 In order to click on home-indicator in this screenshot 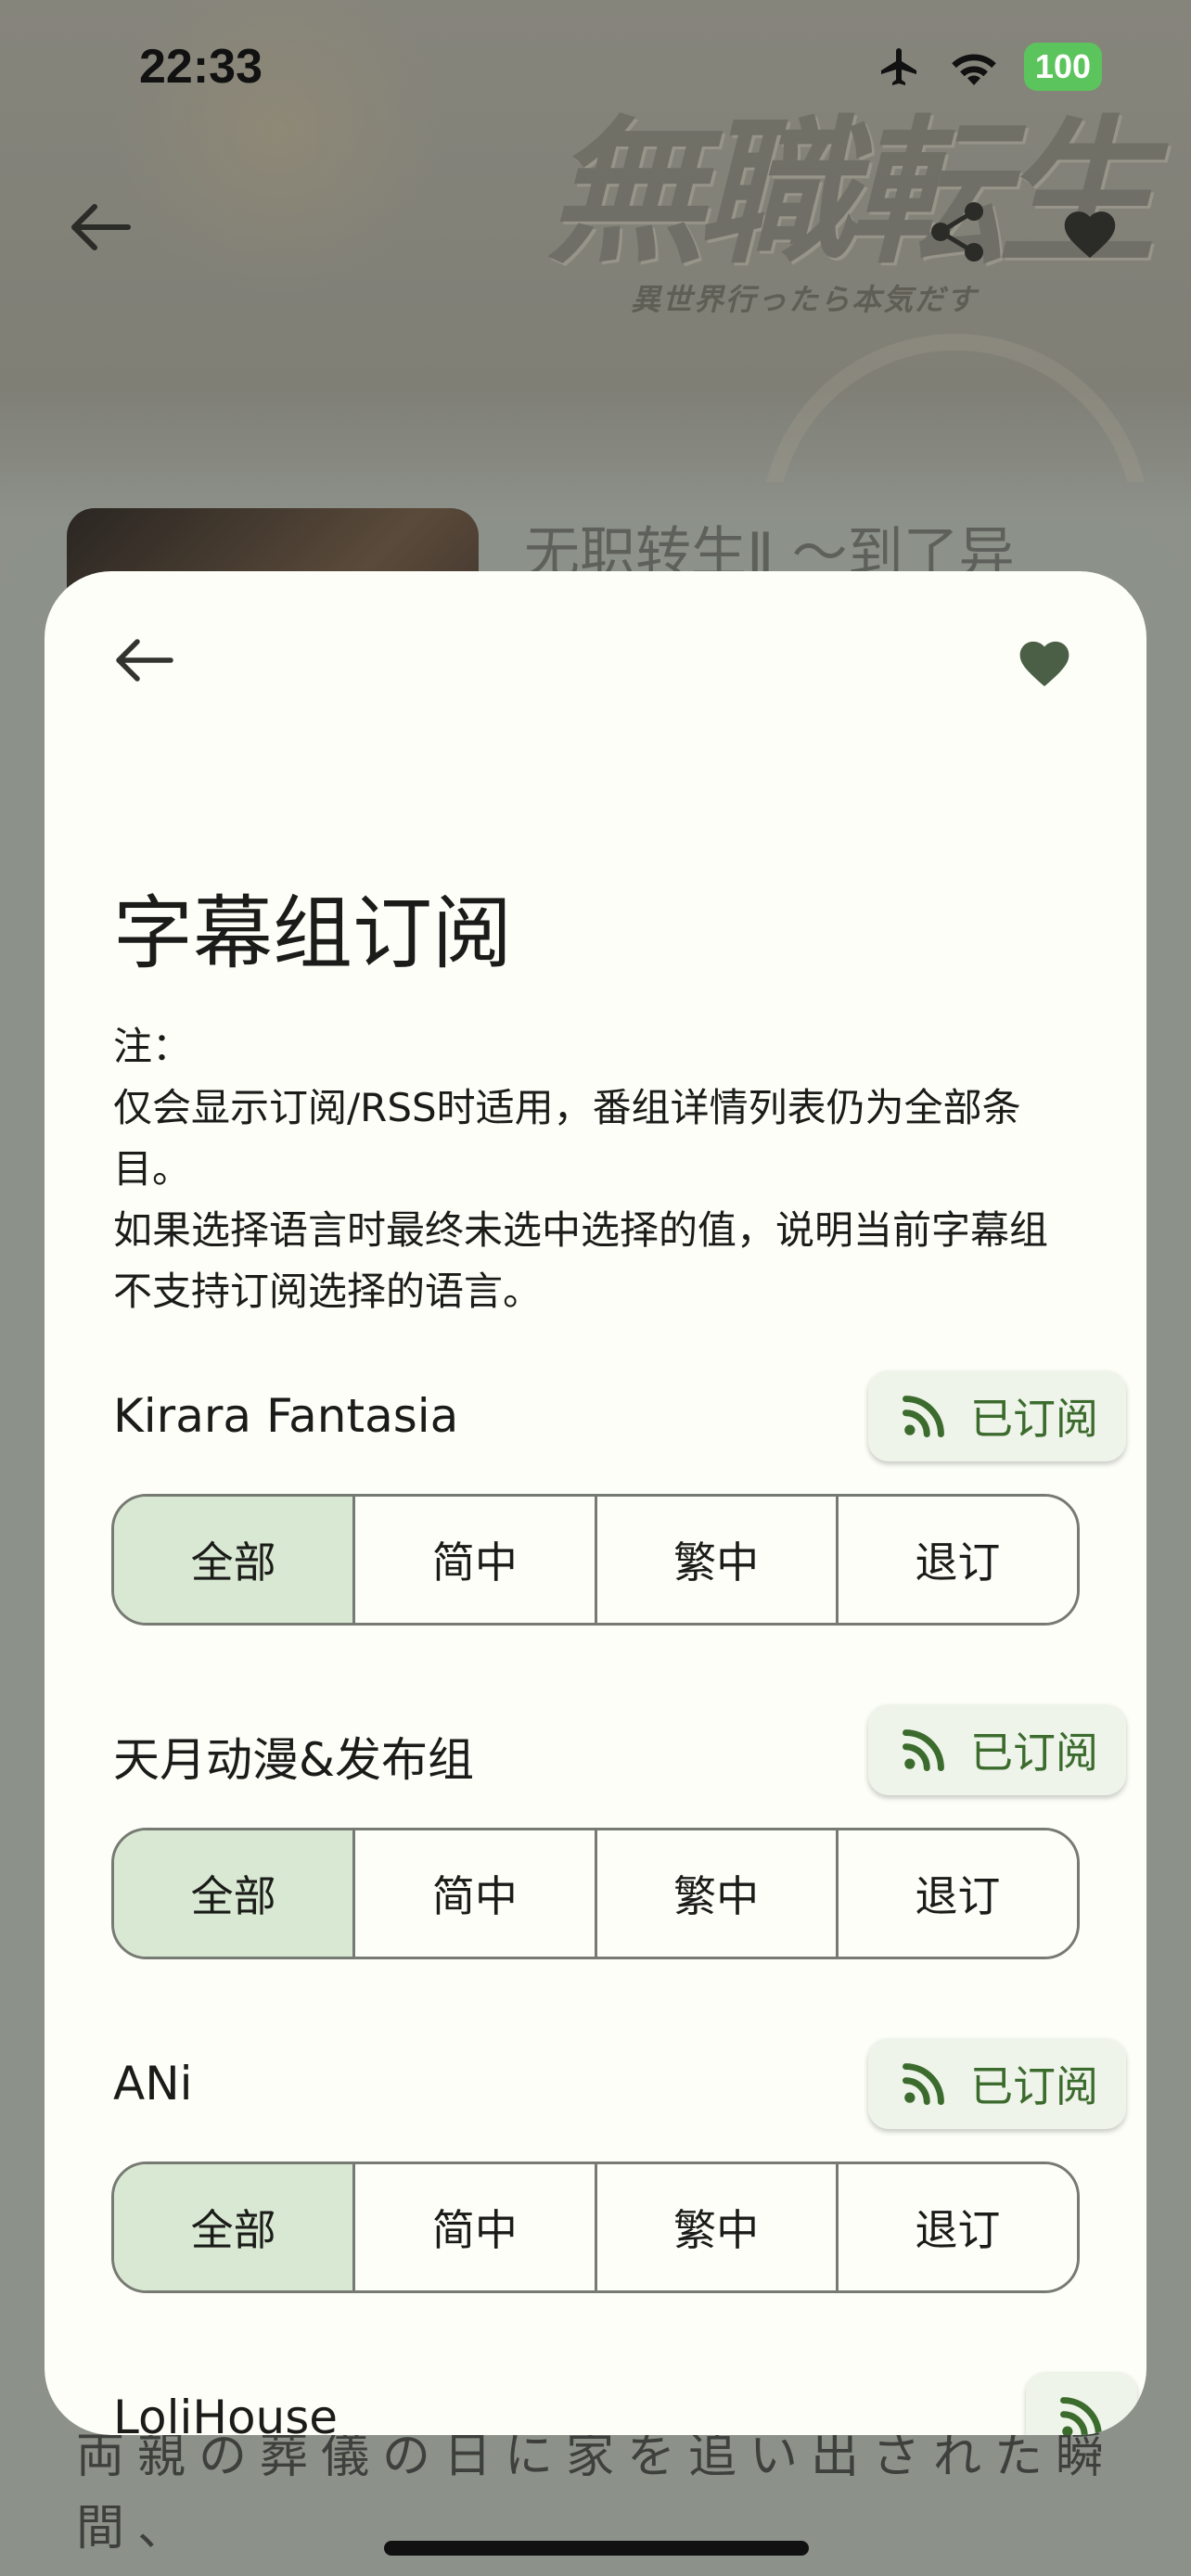, I will do `click(597, 2548)`.